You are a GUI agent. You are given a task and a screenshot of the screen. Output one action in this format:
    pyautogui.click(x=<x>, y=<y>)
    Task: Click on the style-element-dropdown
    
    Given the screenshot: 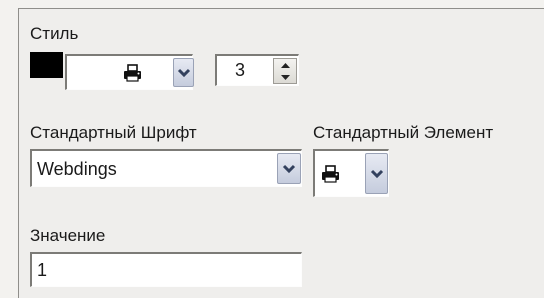 What is the action you would take?
    pyautogui.click(x=129, y=72)
    